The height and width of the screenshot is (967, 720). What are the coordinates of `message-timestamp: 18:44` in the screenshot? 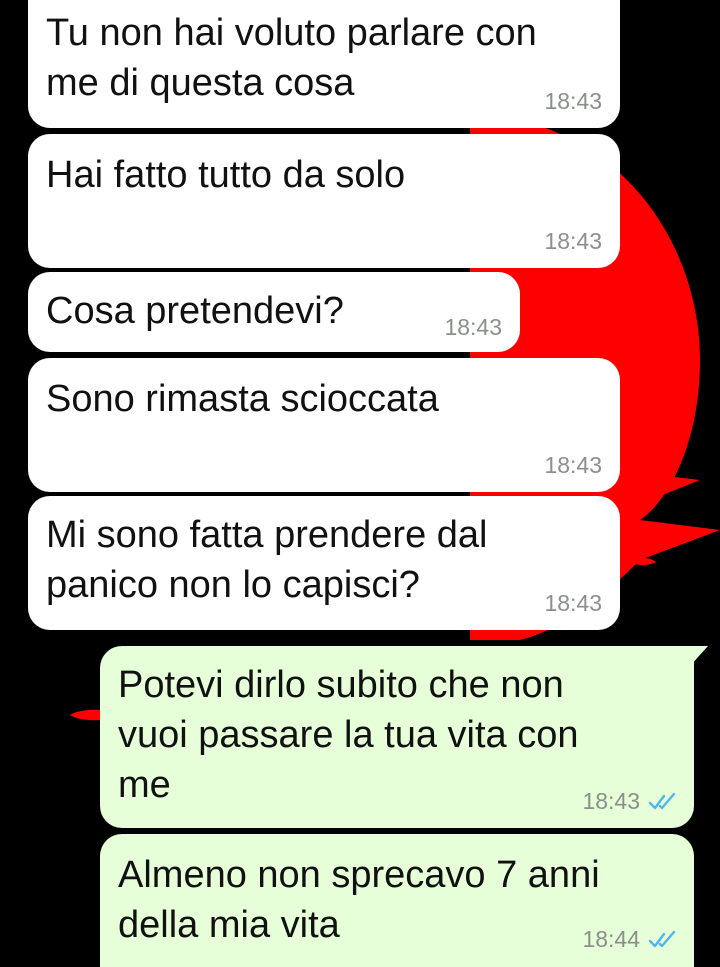 It's located at (631, 939).